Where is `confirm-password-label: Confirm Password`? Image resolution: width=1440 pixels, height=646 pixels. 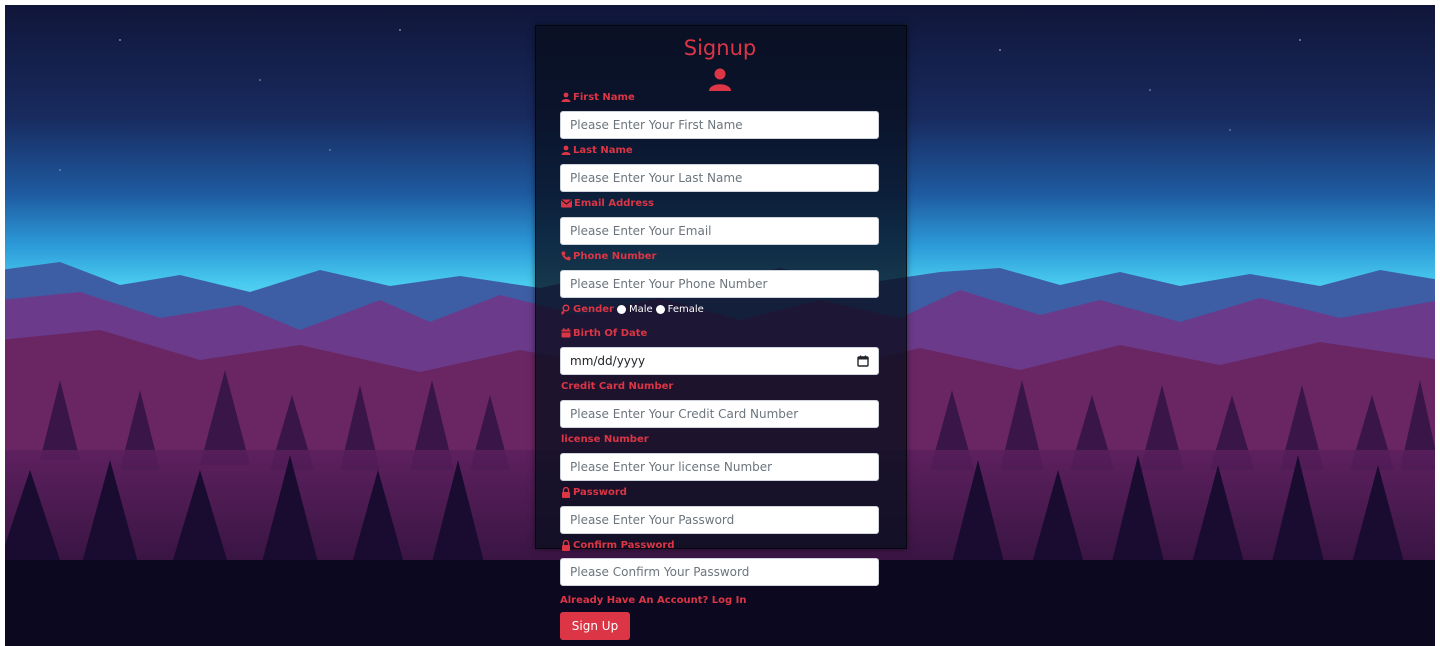
confirm-password-label: Confirm Password is located at coordinates (617, 545).